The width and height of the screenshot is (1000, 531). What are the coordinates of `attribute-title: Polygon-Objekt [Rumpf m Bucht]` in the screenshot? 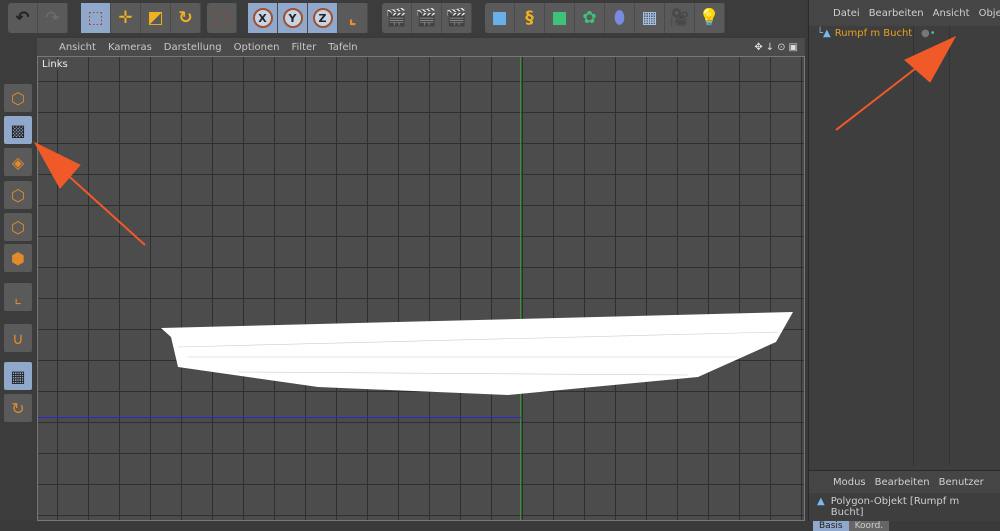 It's located at (895, 507).